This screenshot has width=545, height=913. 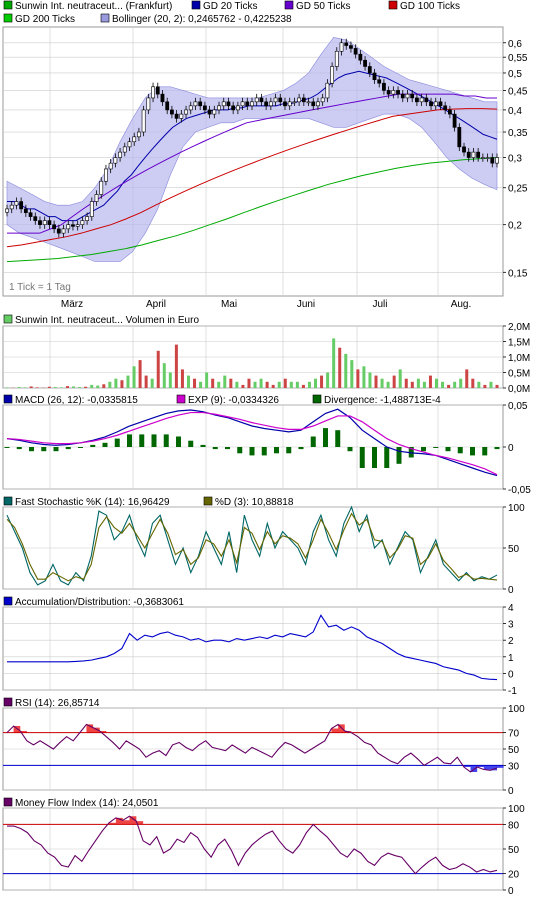 What do you see at coordinates (515, 111) in the screenshot?
I see `price-ytick-label: 0,4` at bounding box center [515, 111].